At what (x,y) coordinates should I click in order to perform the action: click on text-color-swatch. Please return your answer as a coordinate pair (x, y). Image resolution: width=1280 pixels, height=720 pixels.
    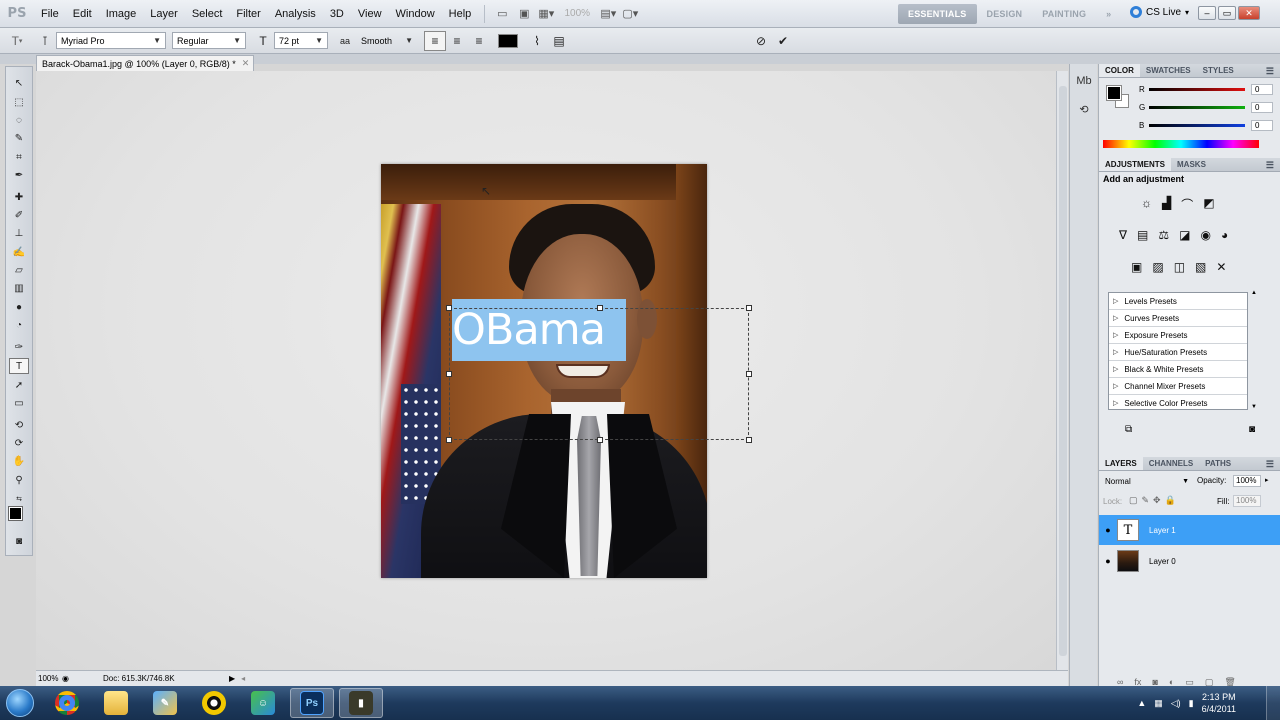
    Looking at the image, I should click on (508, 40).